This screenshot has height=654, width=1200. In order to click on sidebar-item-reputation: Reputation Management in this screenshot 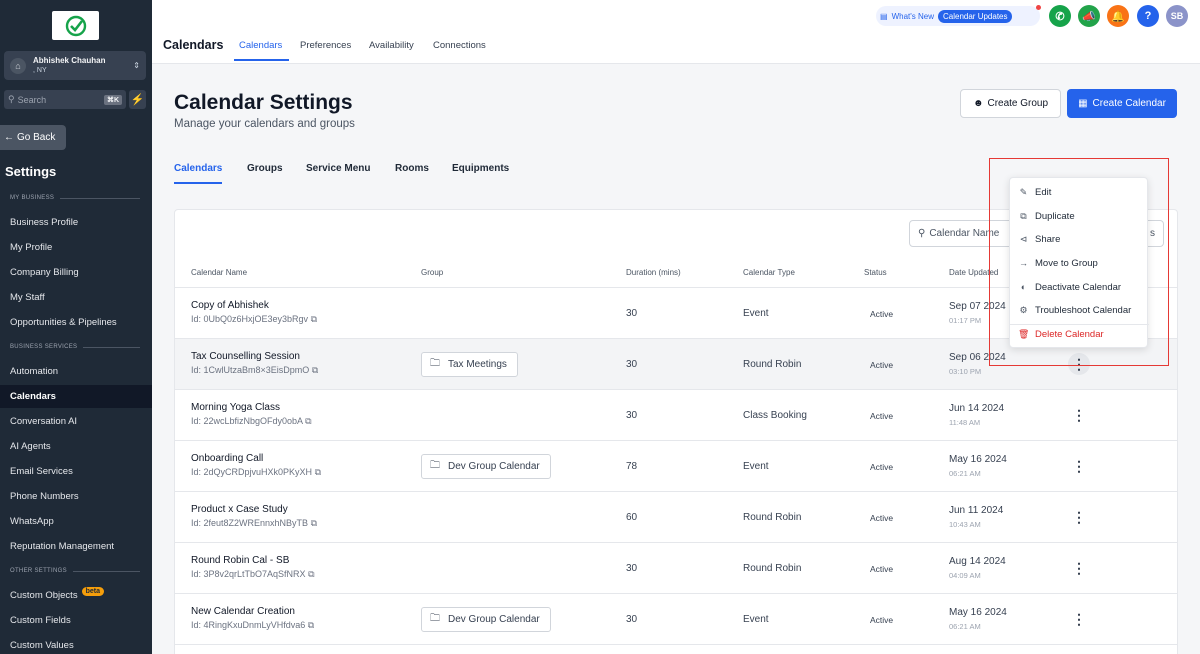, I will do `click(76, 546)`.